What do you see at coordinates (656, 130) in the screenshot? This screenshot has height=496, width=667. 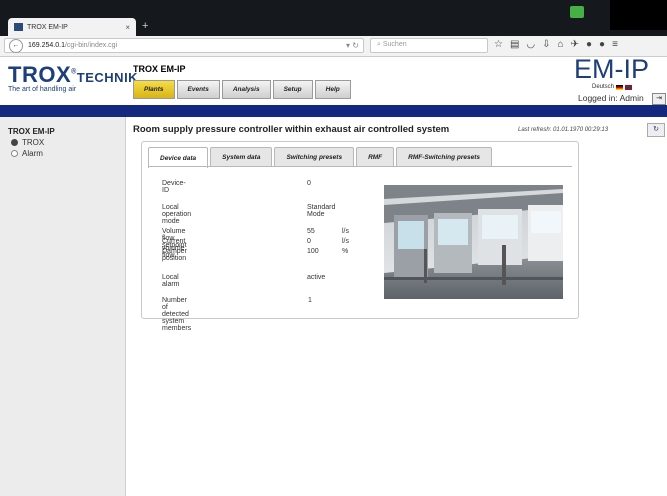 I see `refresh-button: ↻` at bounding box center [656, 130].